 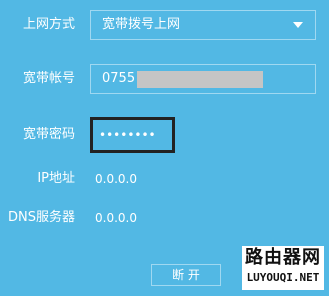 I want to click on disconnect-button: 断 开, so click(x=186, y=275).